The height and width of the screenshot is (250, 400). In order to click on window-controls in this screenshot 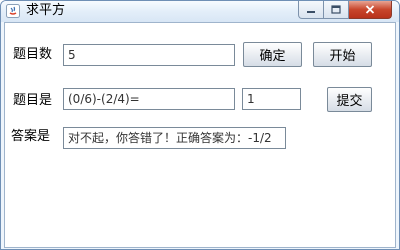, I will do `click(345, 10)`.